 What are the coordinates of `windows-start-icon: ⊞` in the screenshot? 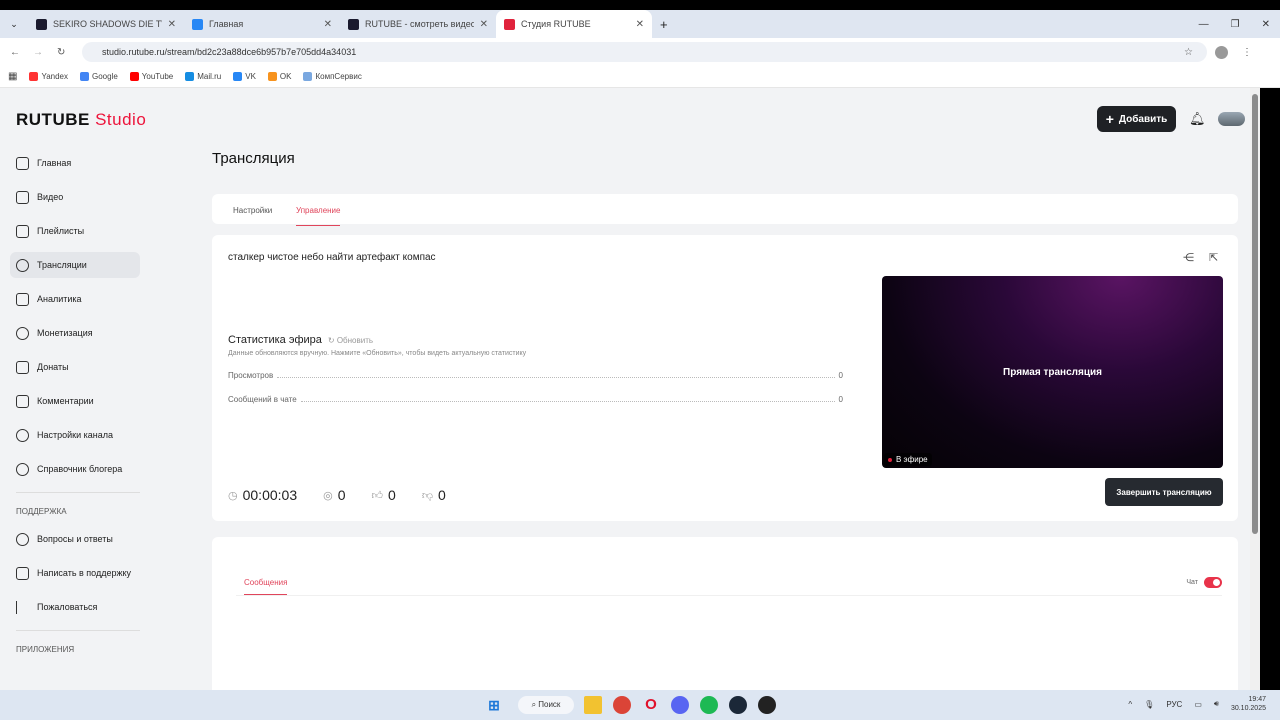 It's located at (494, 705).